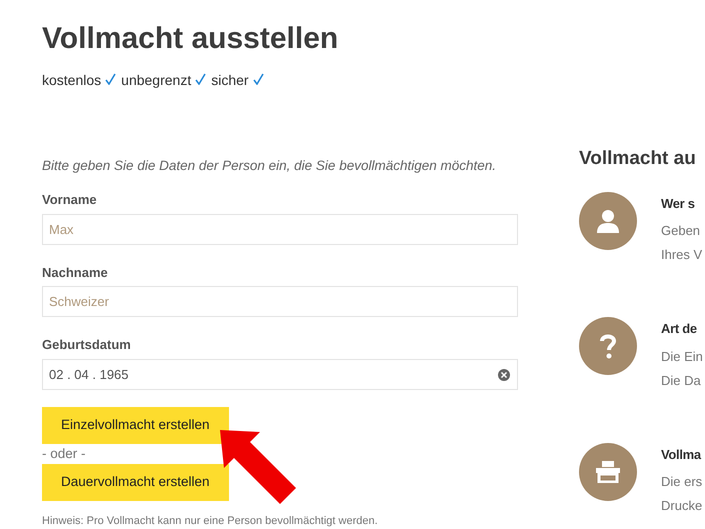  Describe the element at coordinates (75, 273) in the screenshot. I see `field-label: Nachname` at that location.